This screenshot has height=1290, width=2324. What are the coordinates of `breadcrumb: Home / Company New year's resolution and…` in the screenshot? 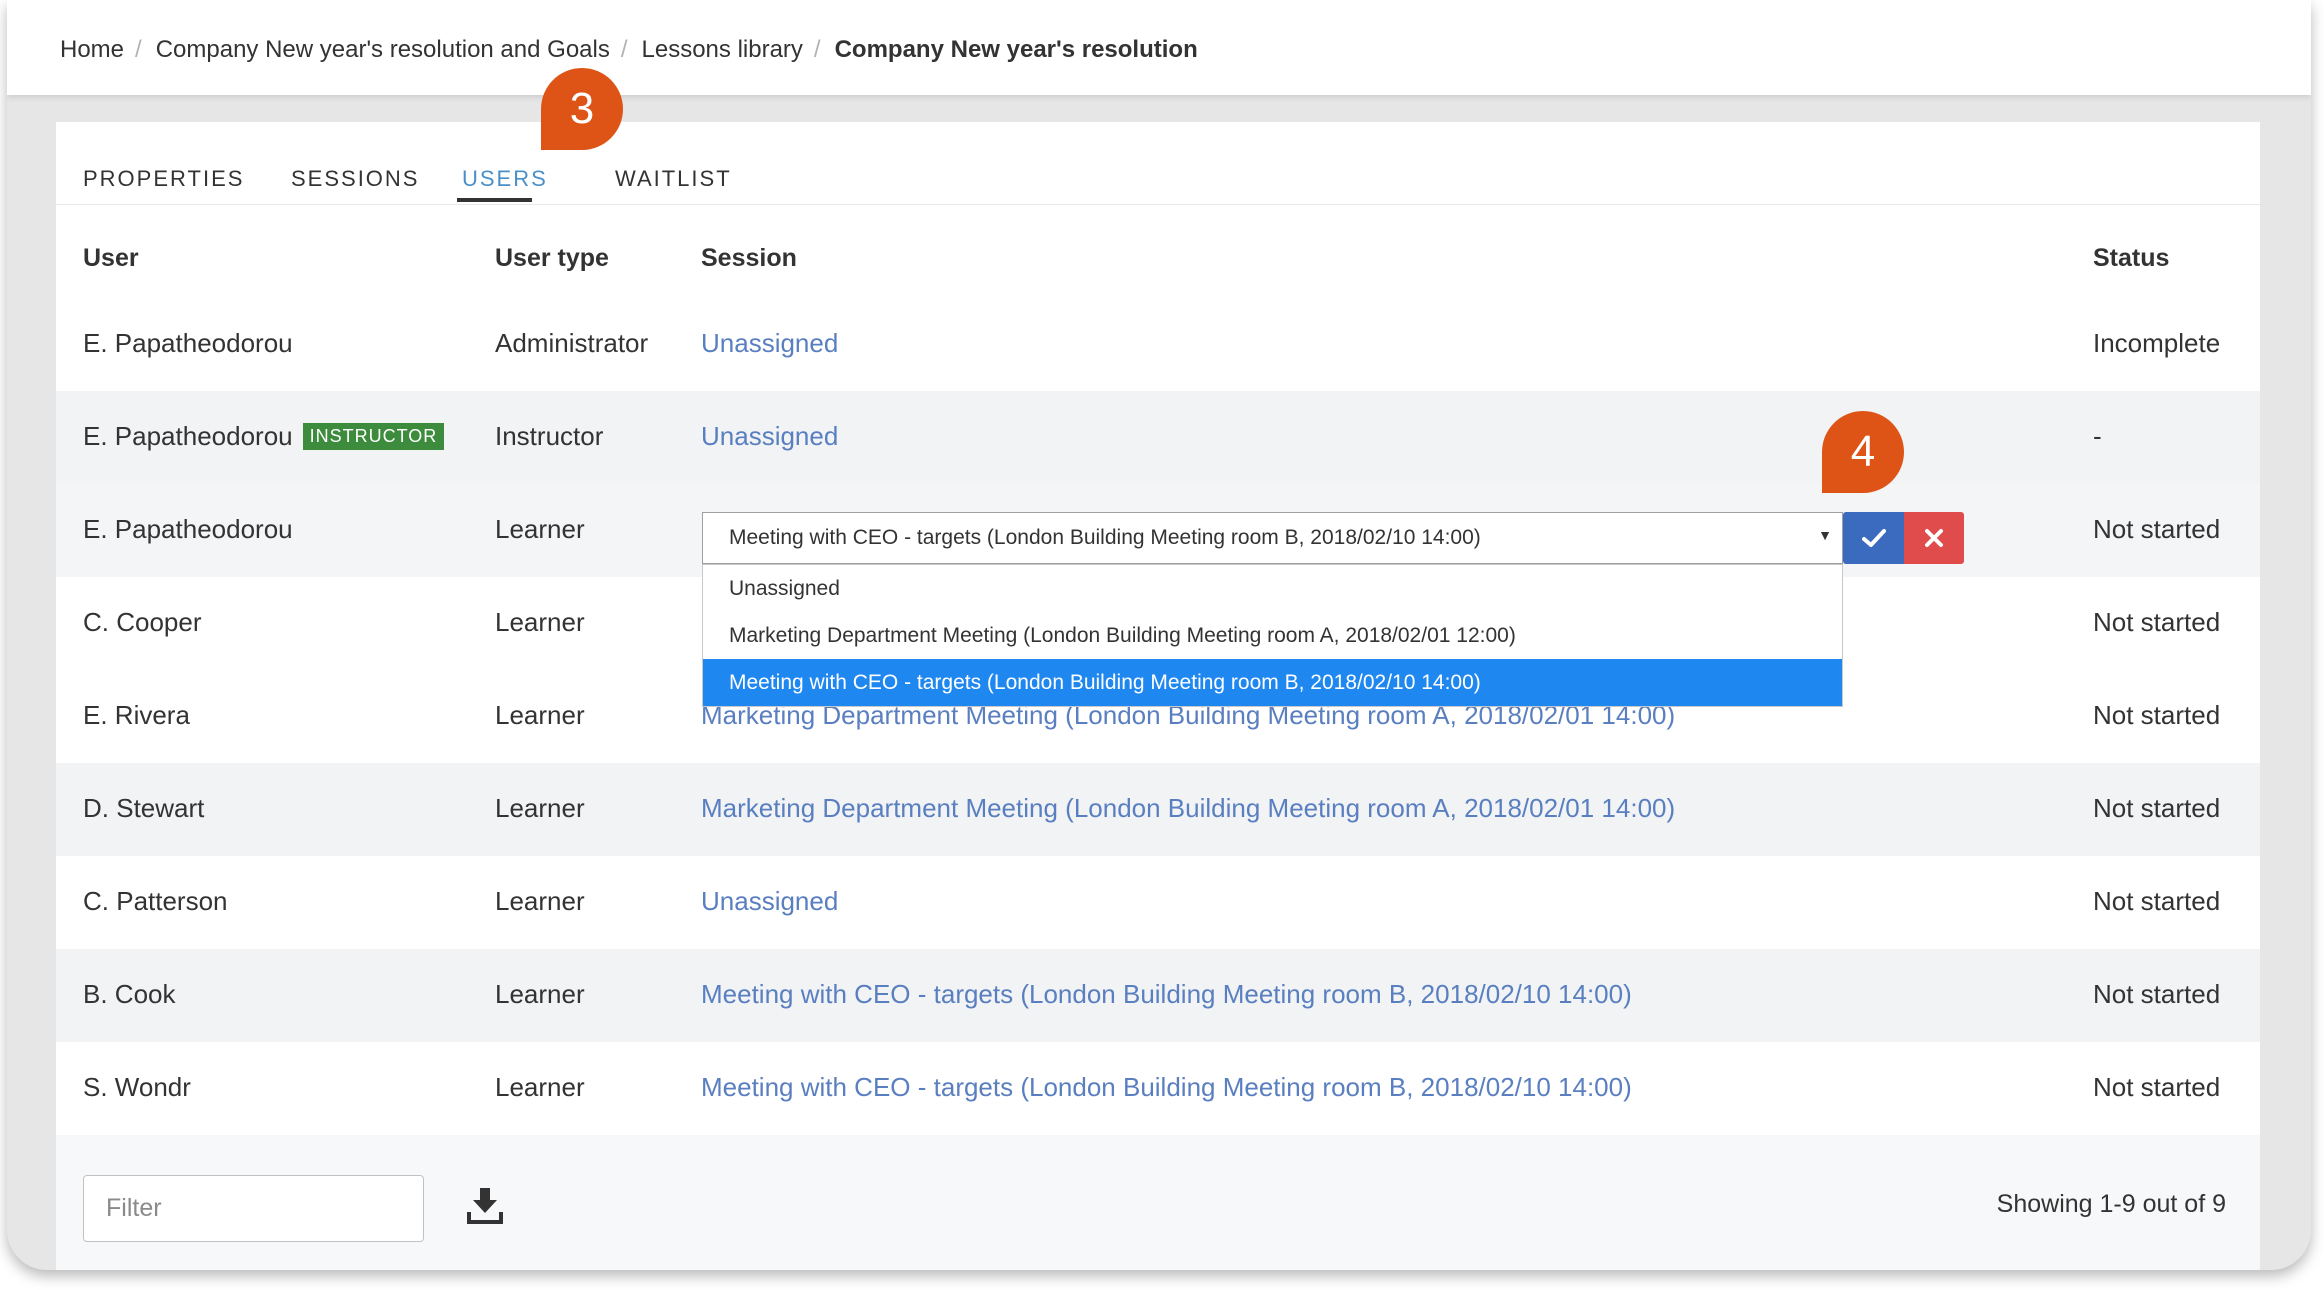 It's located at (629, 50).